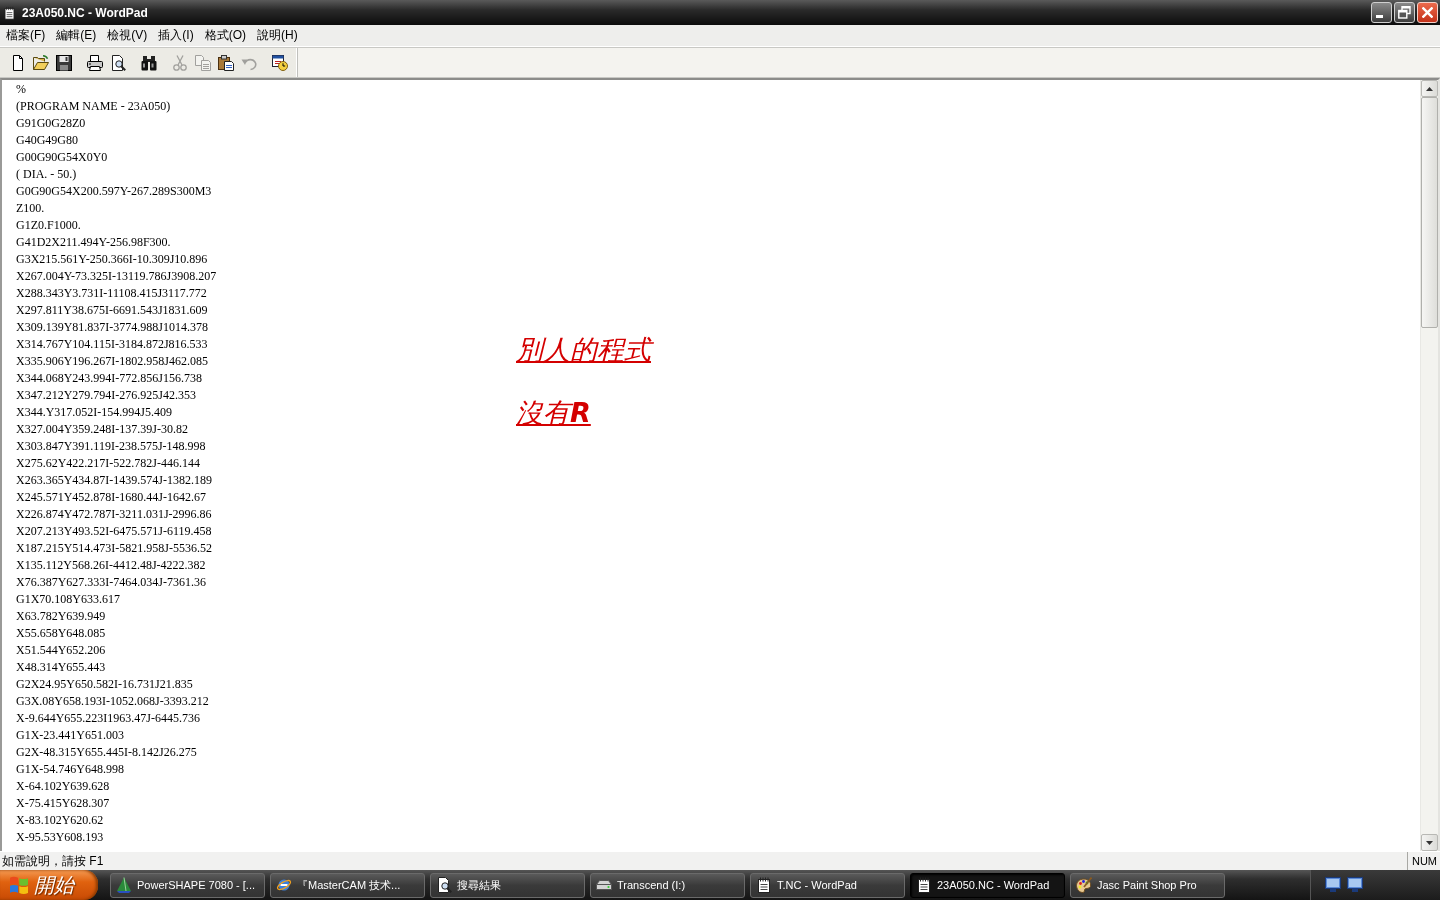 Image resolution: width=1440 pixels, height=900 pixels. Describe the element at coordinates (1429, 212) in the screenshot. I see `scroll-thumb` at that location.